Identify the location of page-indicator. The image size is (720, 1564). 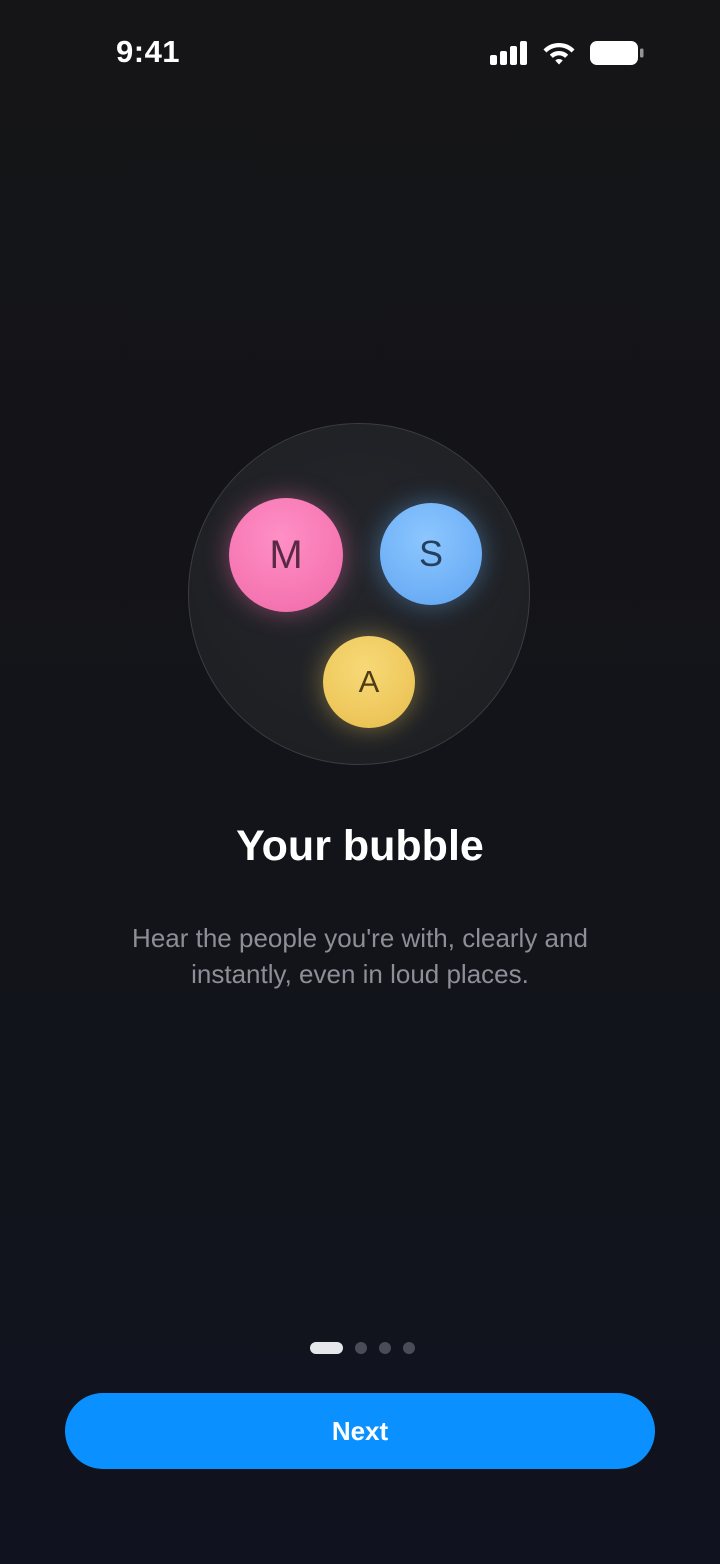
(360, 1348).